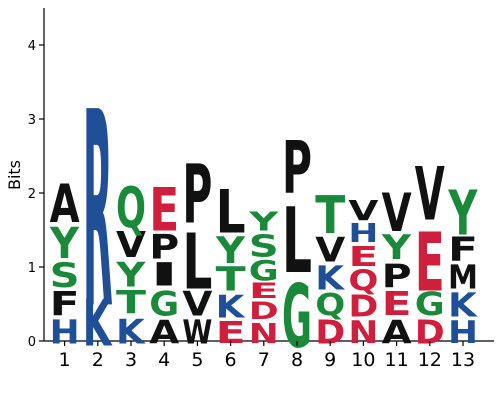 The height and width of the screenshot is (400, 500). I want to click on position-label: 4, so click(164, 360).